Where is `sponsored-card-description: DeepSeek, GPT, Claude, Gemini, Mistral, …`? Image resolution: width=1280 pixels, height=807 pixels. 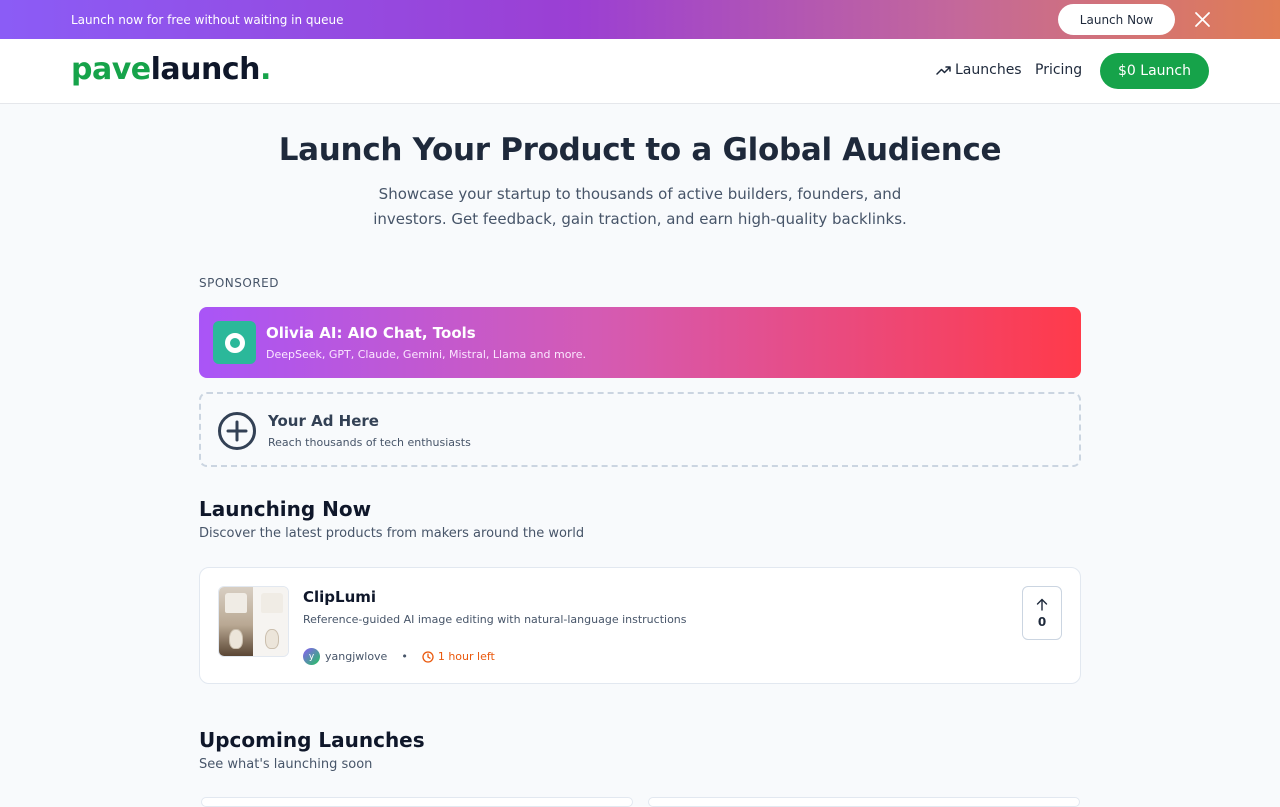
sponsored-card-description: DeepSeek, GPT, Claude, Gemini, Mistral, … is located at coordinates (426, 354).